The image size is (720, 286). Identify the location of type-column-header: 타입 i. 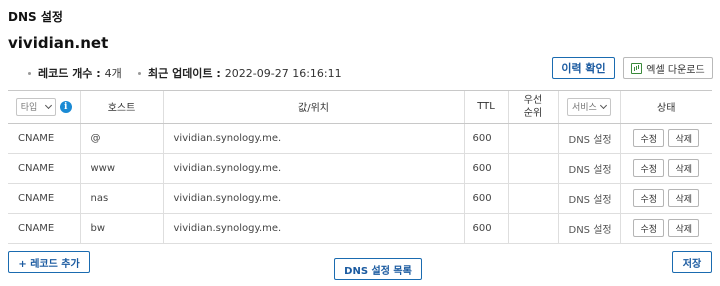
(44, 107).